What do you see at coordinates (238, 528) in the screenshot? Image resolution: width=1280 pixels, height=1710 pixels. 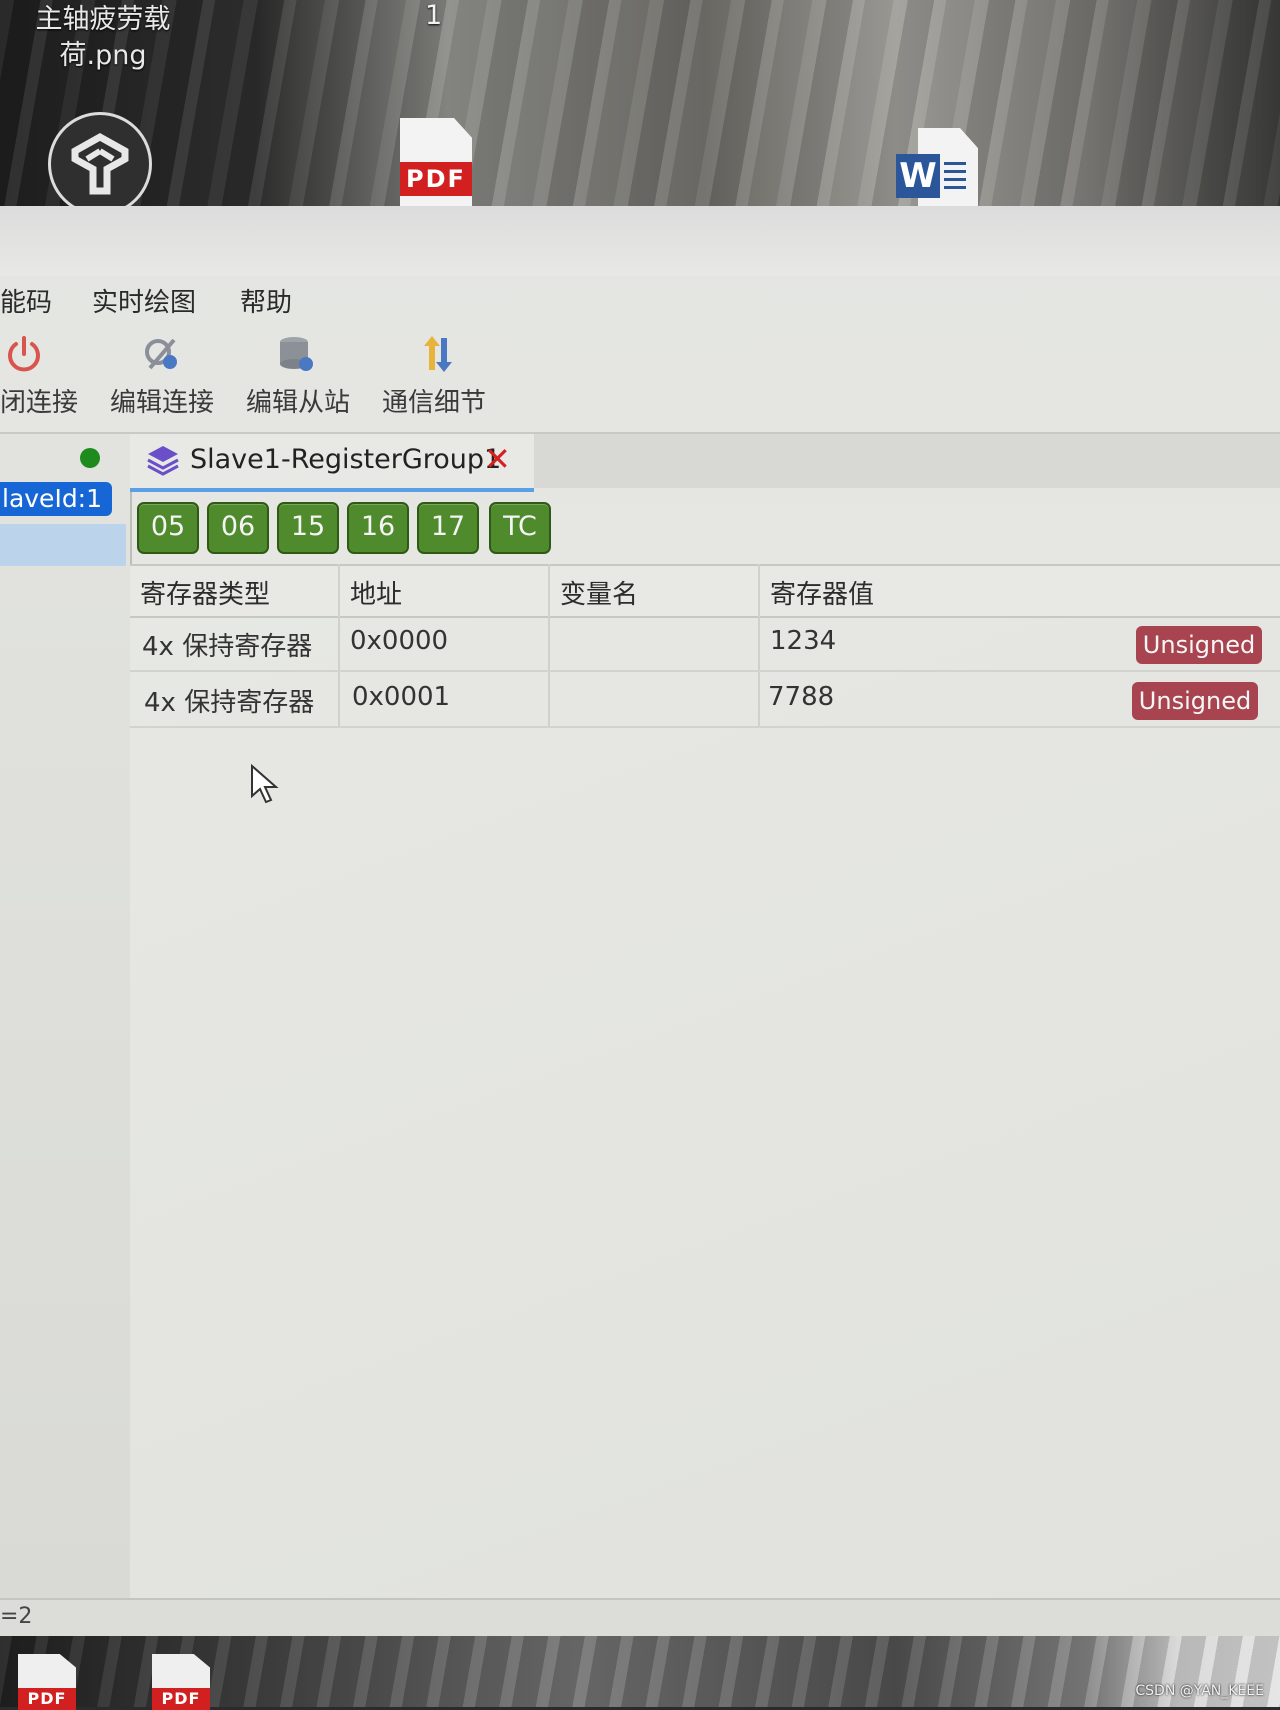 I see `function-code-button-06: 06` at bounding box center [238, 528].